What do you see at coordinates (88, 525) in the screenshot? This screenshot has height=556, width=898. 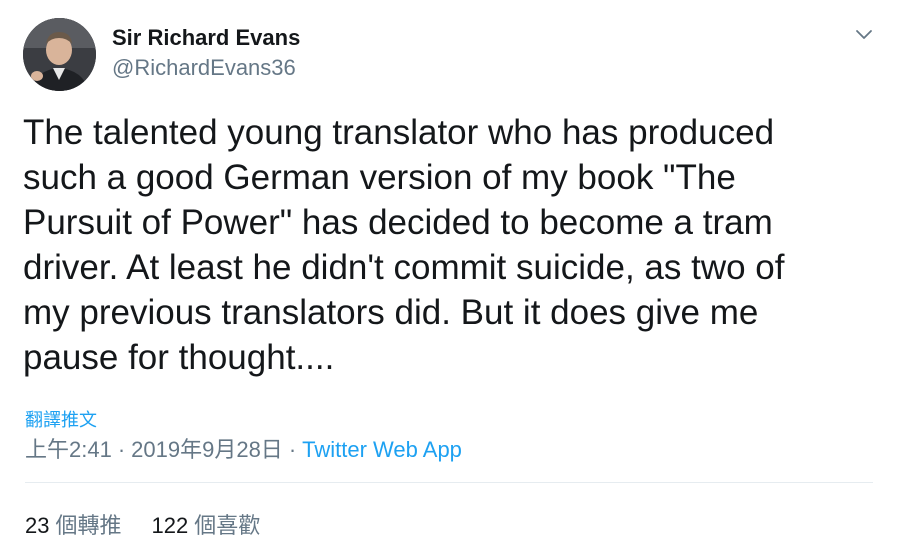 I see `retweets-label: 個轉推` at bounding box center [88, 525].